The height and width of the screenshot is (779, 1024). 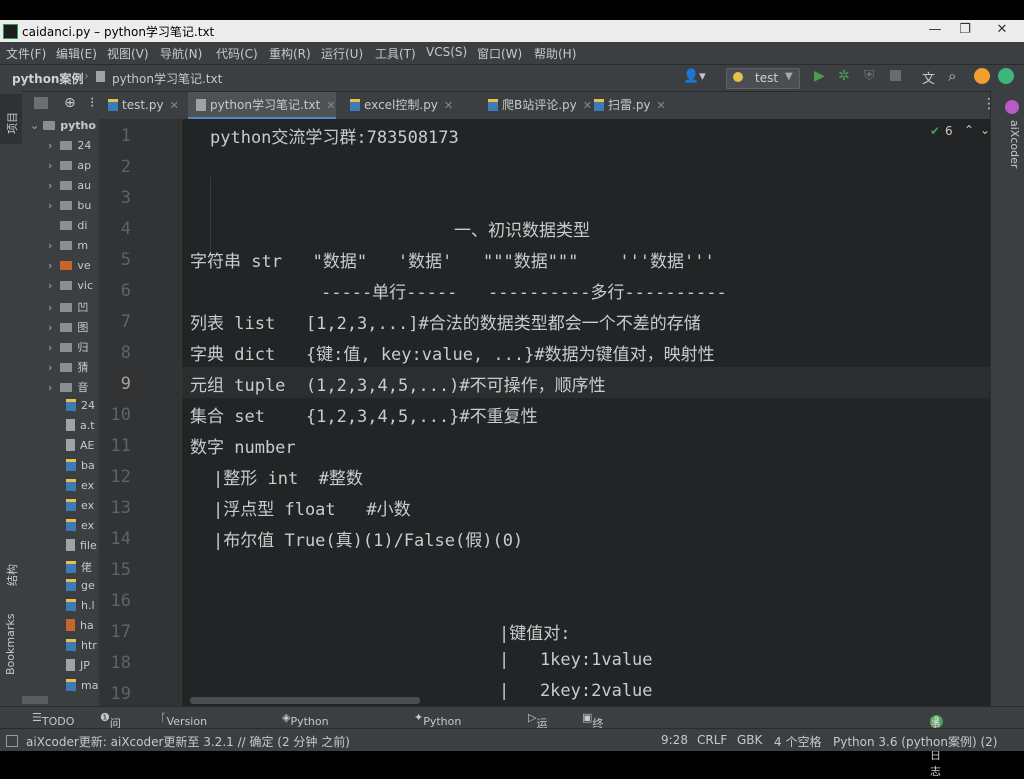 What do you see at coordinates (1006, 76) in the screenshot?
I see `plugin-icon` at bounding box center [1006, 76].